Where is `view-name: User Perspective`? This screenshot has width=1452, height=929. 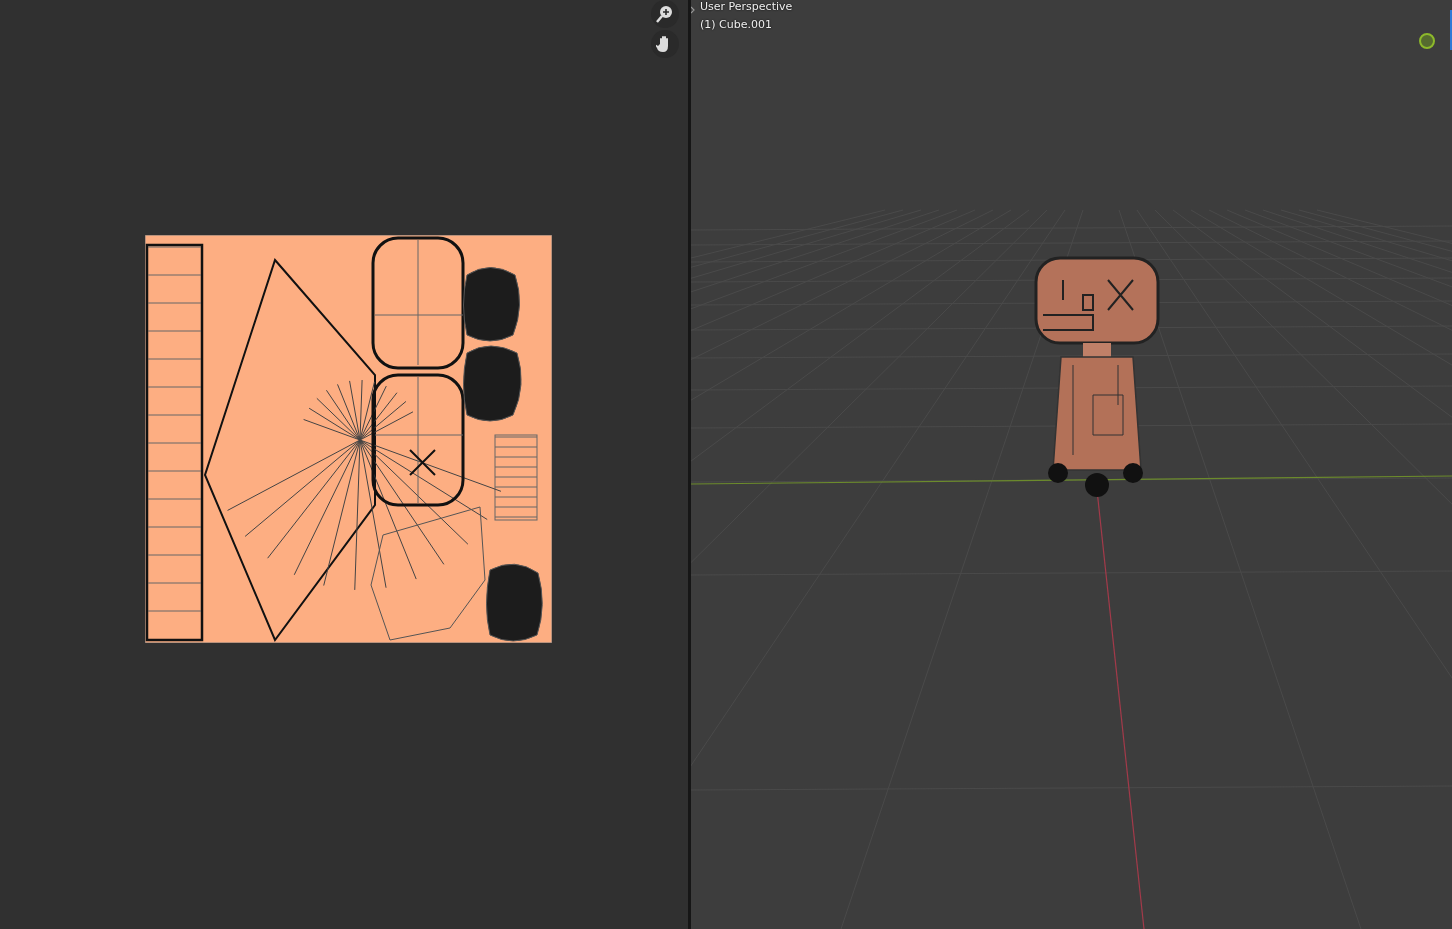 view-name: User Perspective is located at coordinates (746, 6).